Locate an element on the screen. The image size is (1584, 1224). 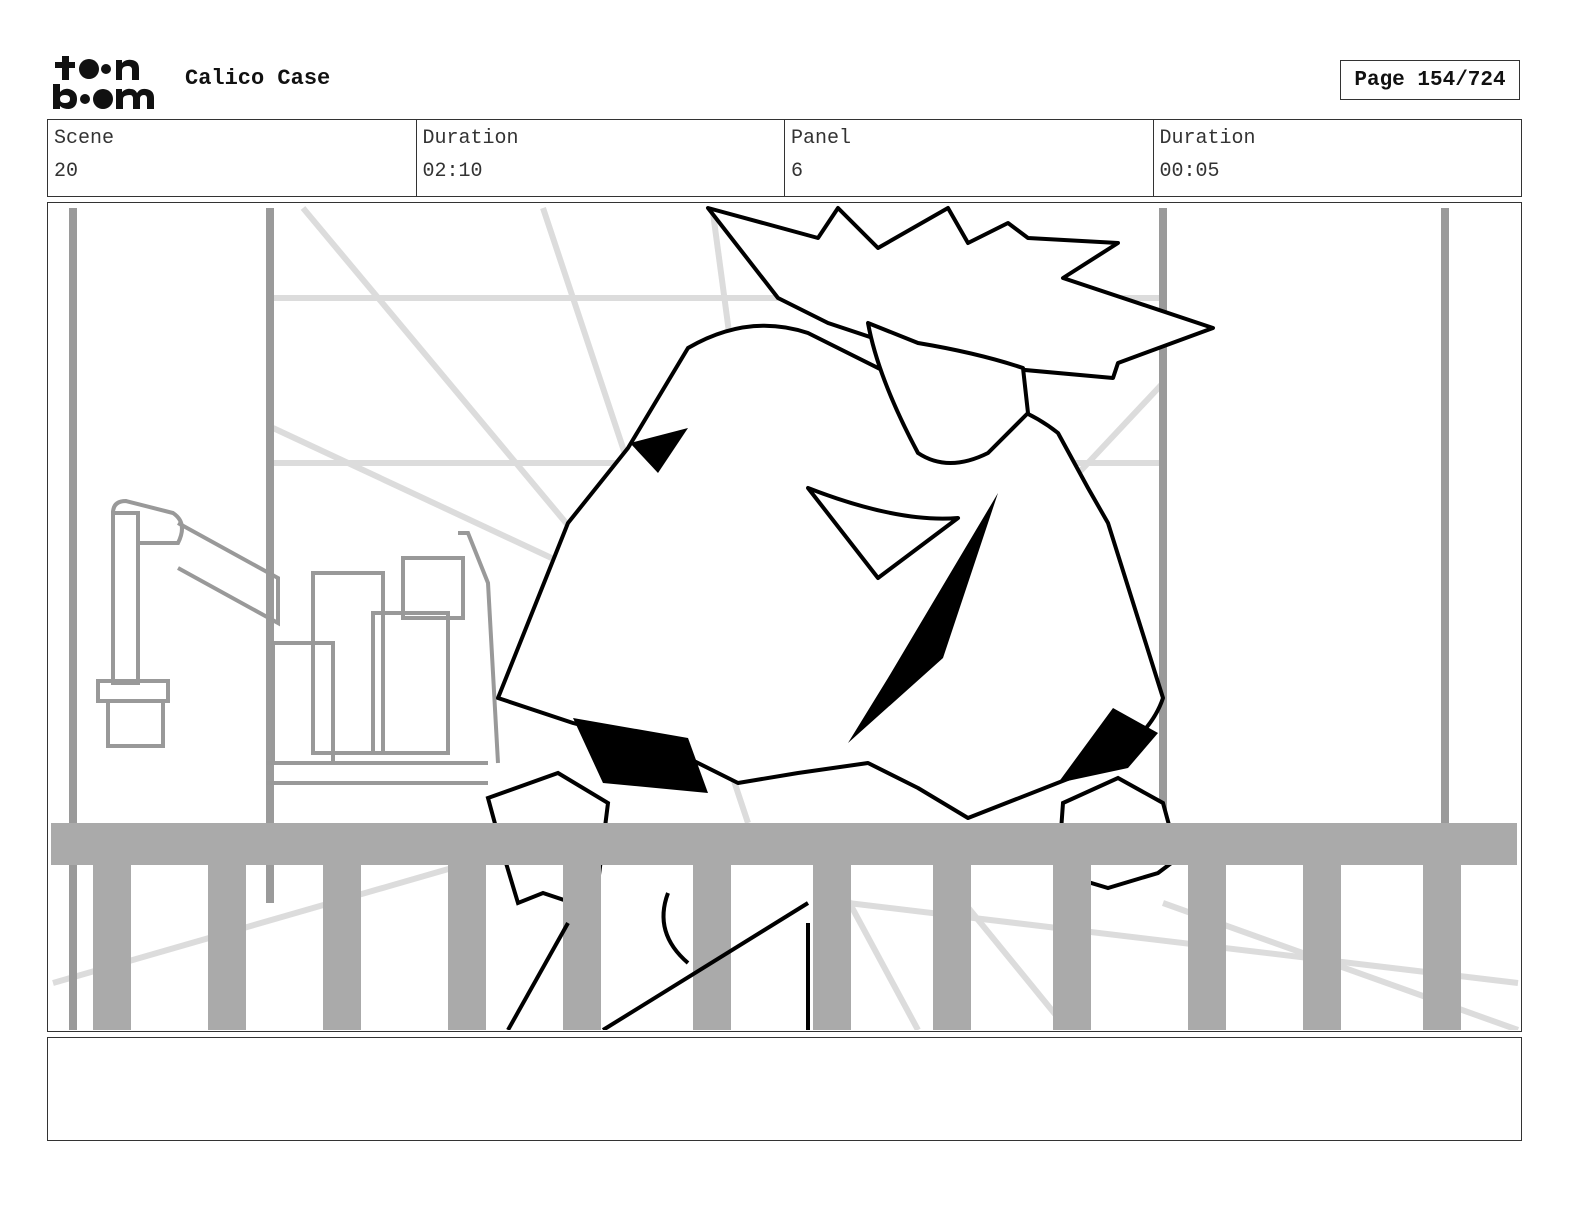
panel-notes is located at coordinates (784, 1089).